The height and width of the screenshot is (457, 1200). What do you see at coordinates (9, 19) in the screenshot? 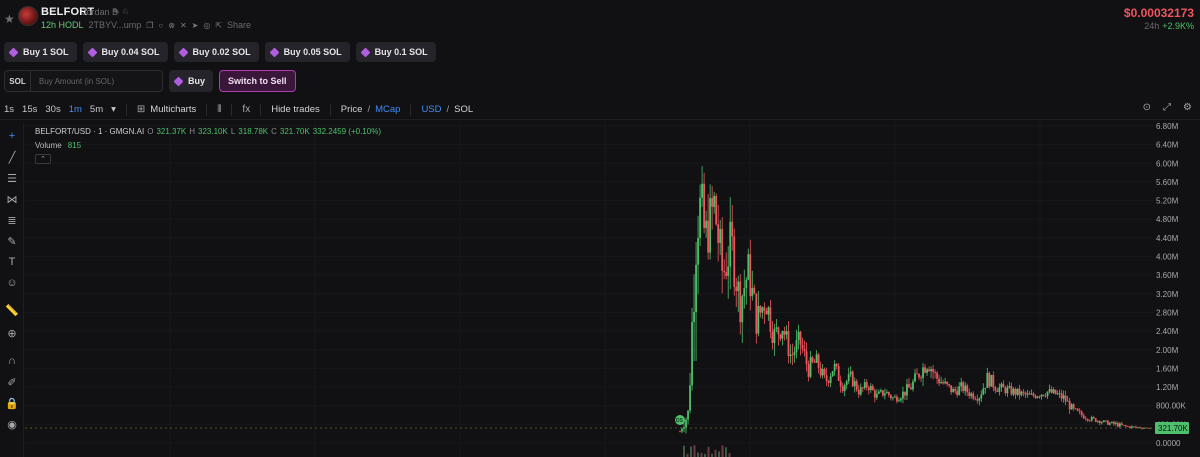
I see `favorite-star-icon: ★` at bounding box center [9, 19].